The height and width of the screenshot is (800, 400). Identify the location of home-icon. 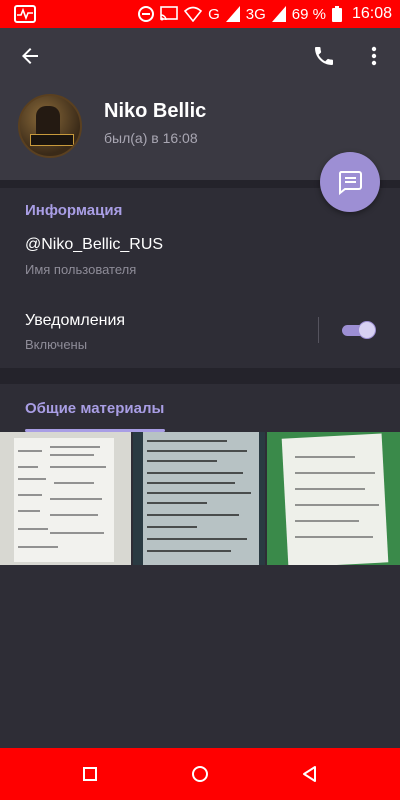
(200, 774).